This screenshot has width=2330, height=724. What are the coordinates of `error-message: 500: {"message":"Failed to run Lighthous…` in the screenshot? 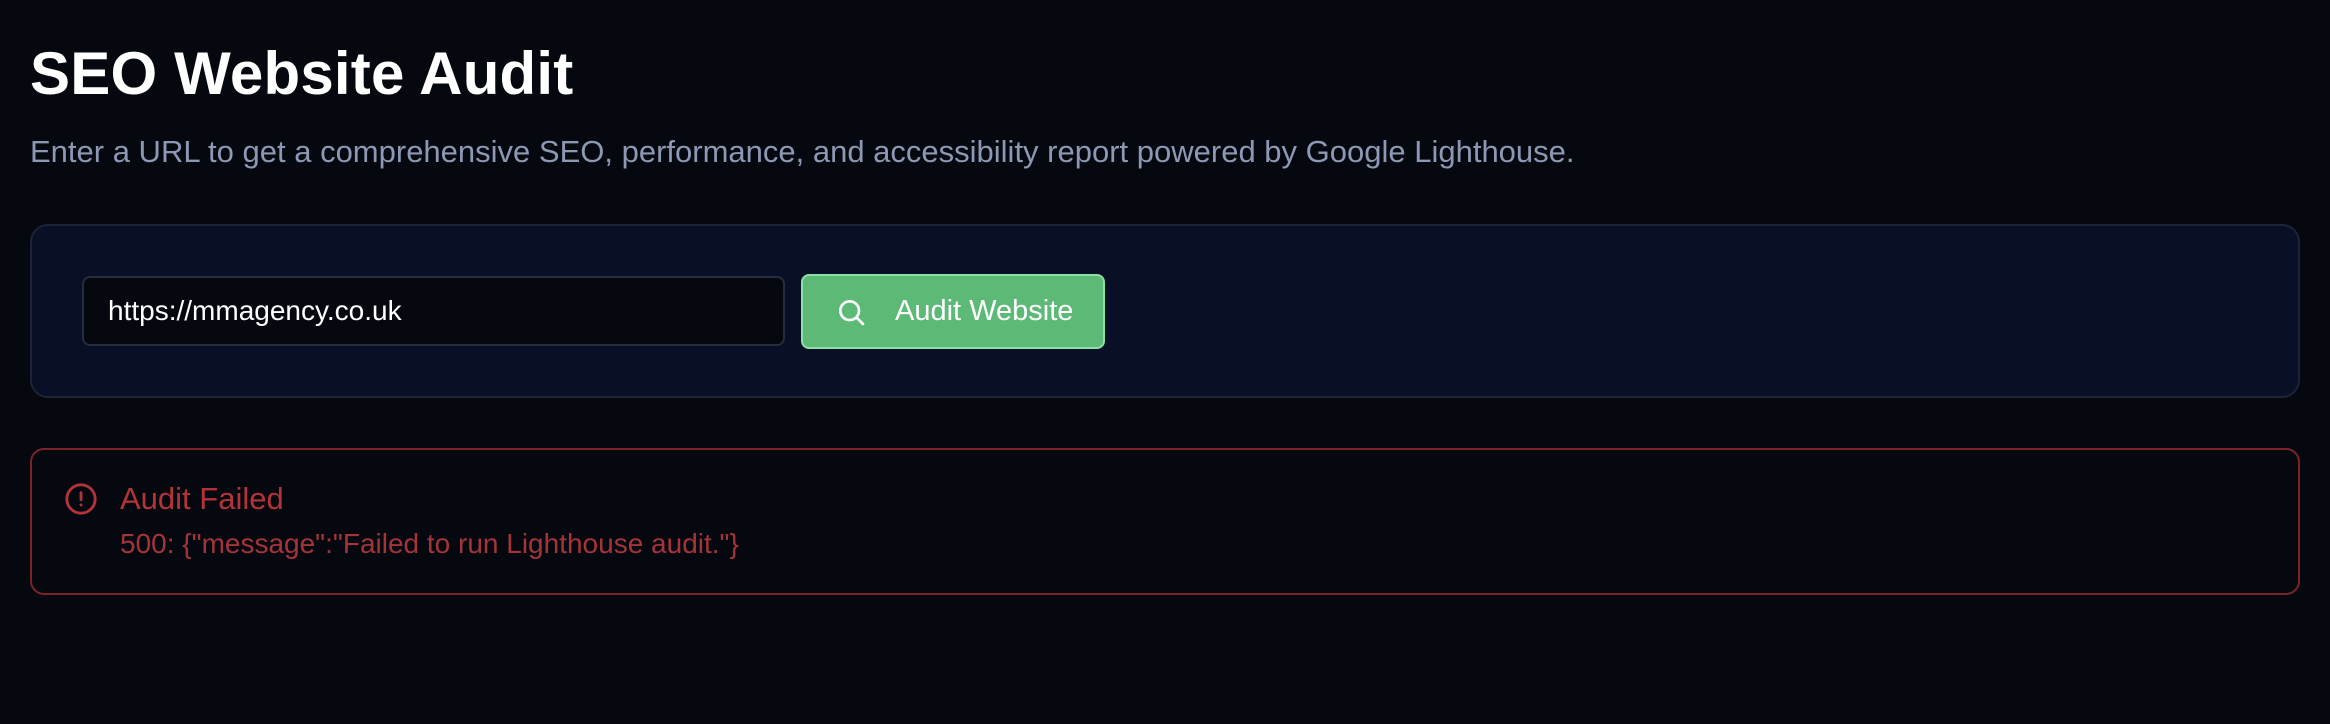 It's located at (429, 543).